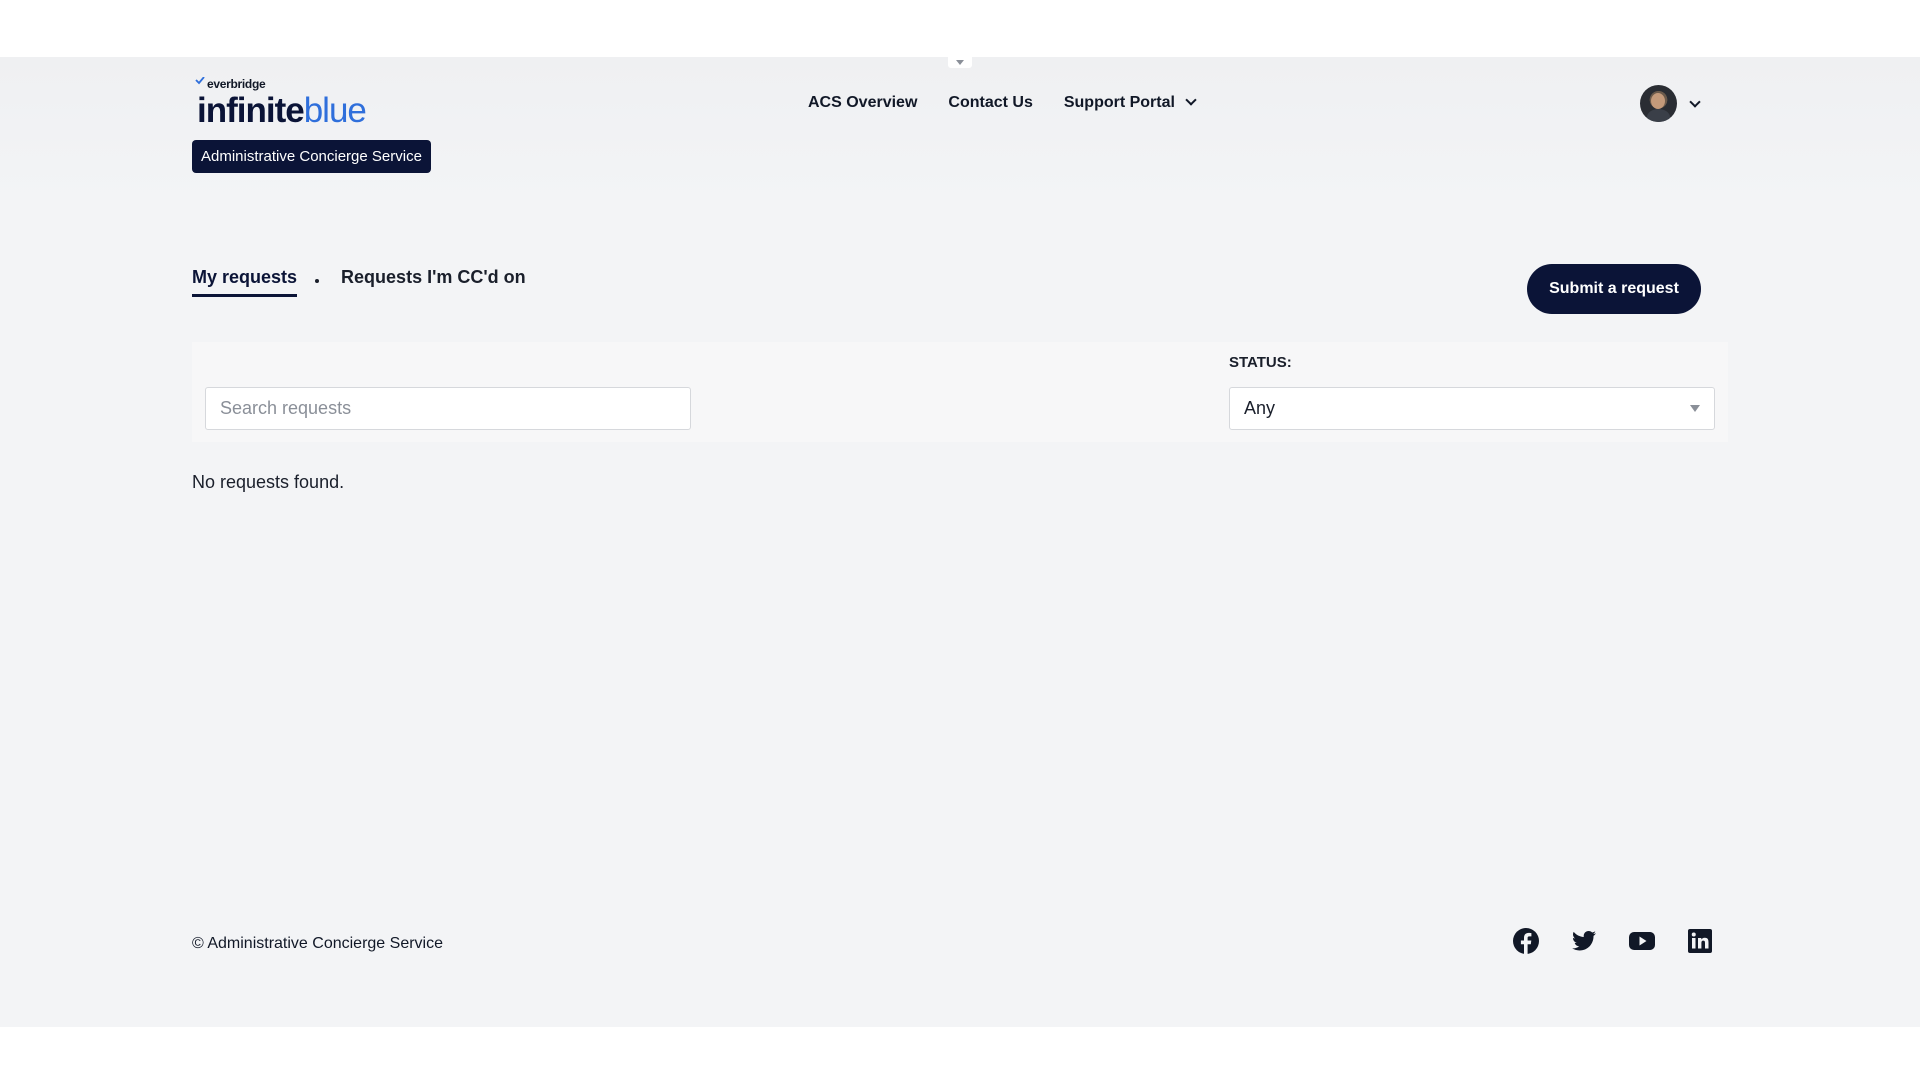 The height and width of the screenshot is (1080, 1920). What do you see at coordinates (251, 110) in the screenshot?
I see `brand-dark-text: infinite` at bounding box center [251, 110].